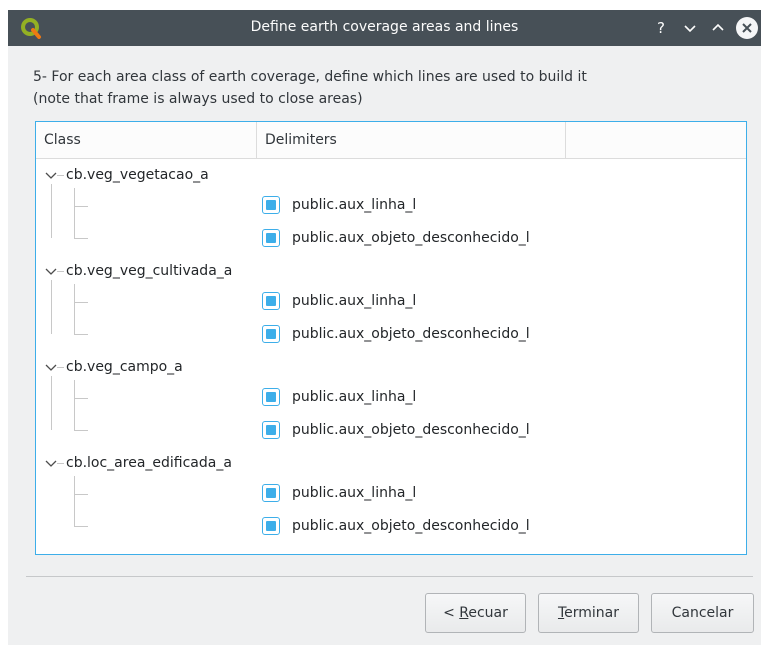 Image resolution: width=761 pixels, height=645 pixels. What do you see at coordinates (389, 576) in the screenshot?
I see `button-separator` at bounding box center [389, 576].